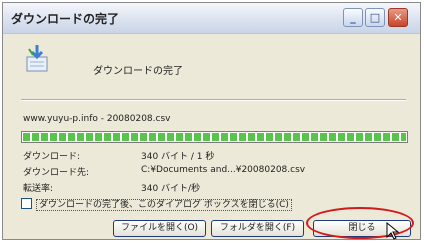 Image resolution: width=424 pixels, height=243 pixels. What do you see at coordinates (26, 203) in the screenshot?
I see `checkbox-box` at bounding box center [26, 203].